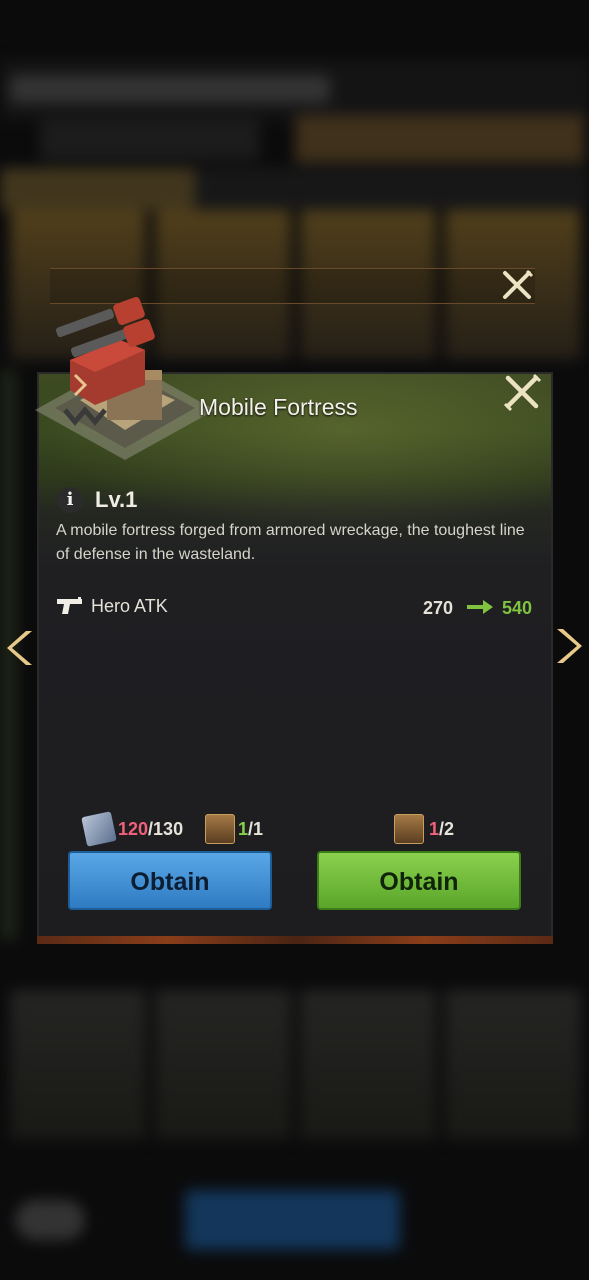 The image size is (589, 1280). I want to click on obtain-unit-button: Obtain, so click(419, 880).